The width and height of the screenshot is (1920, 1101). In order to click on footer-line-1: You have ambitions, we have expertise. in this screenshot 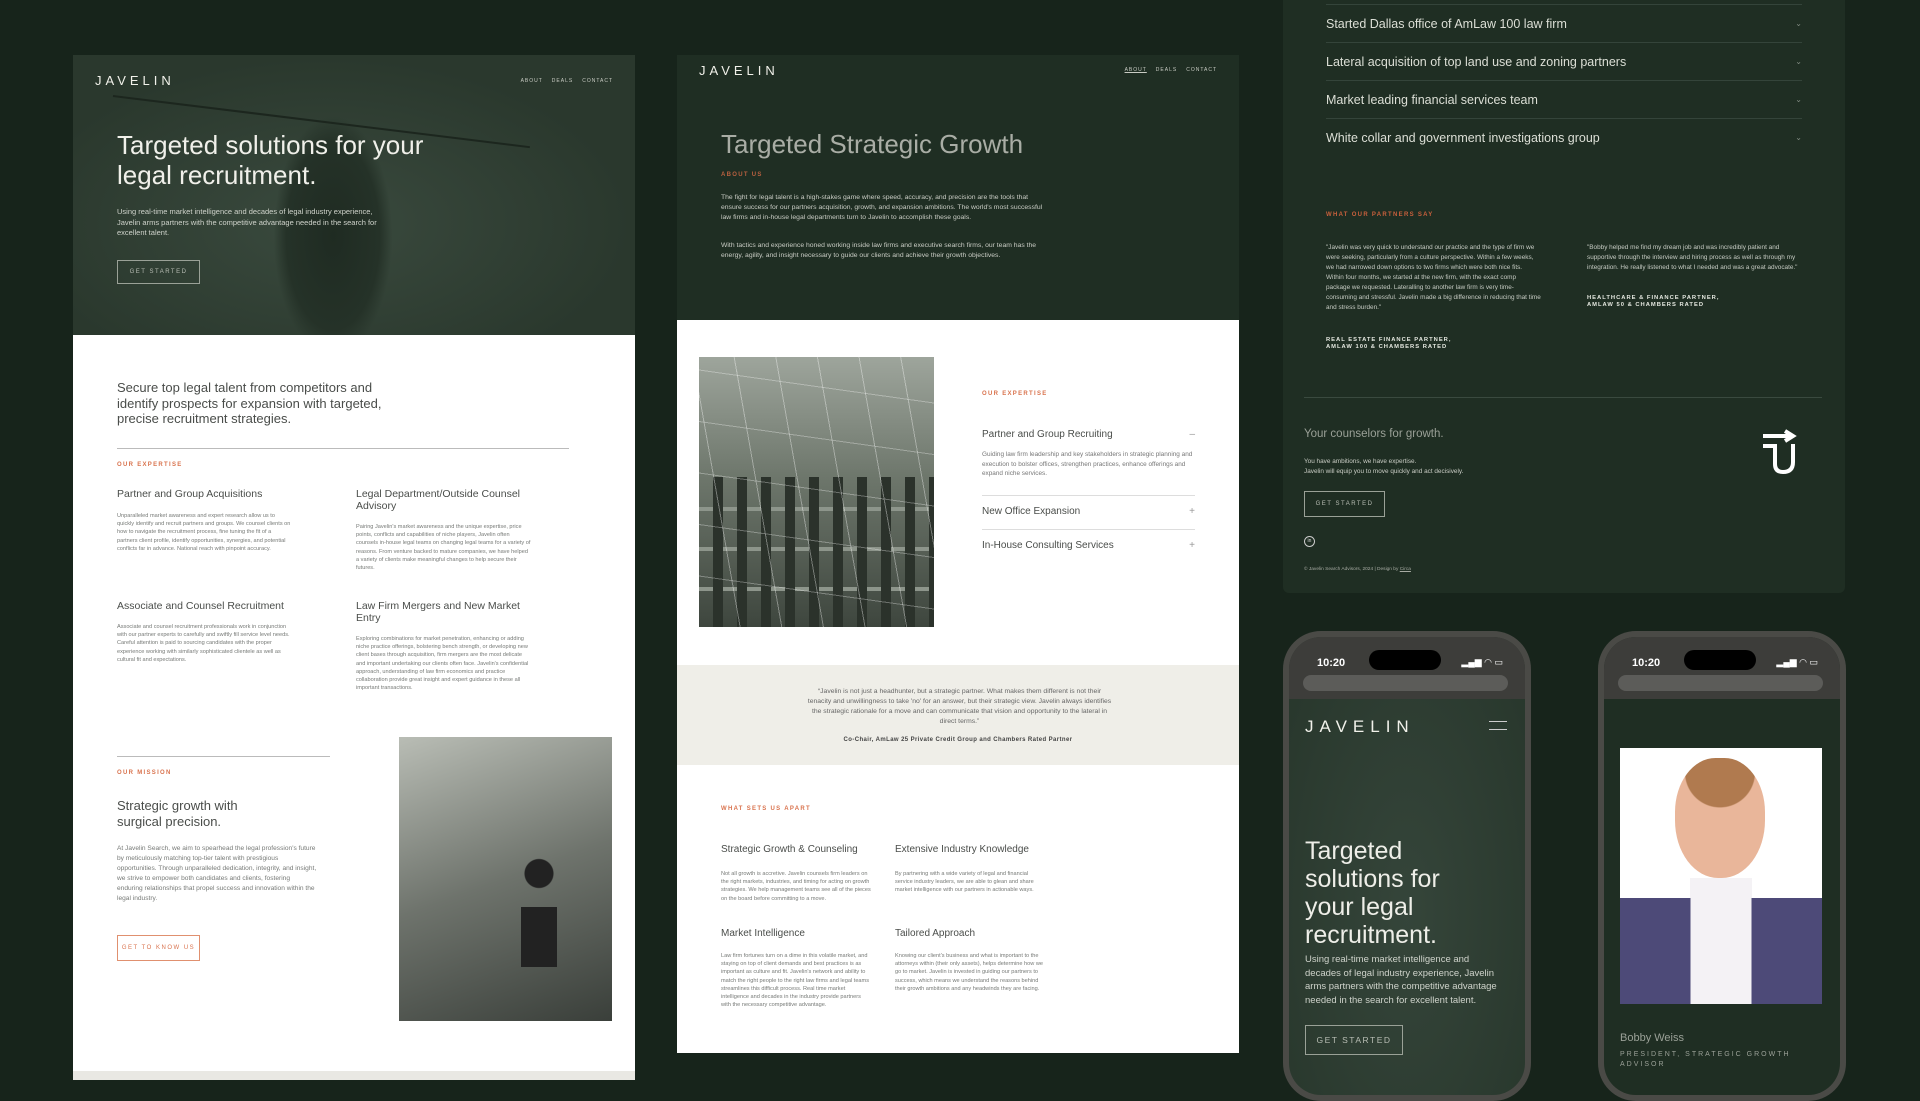, I will do `click(1360, 461)`.